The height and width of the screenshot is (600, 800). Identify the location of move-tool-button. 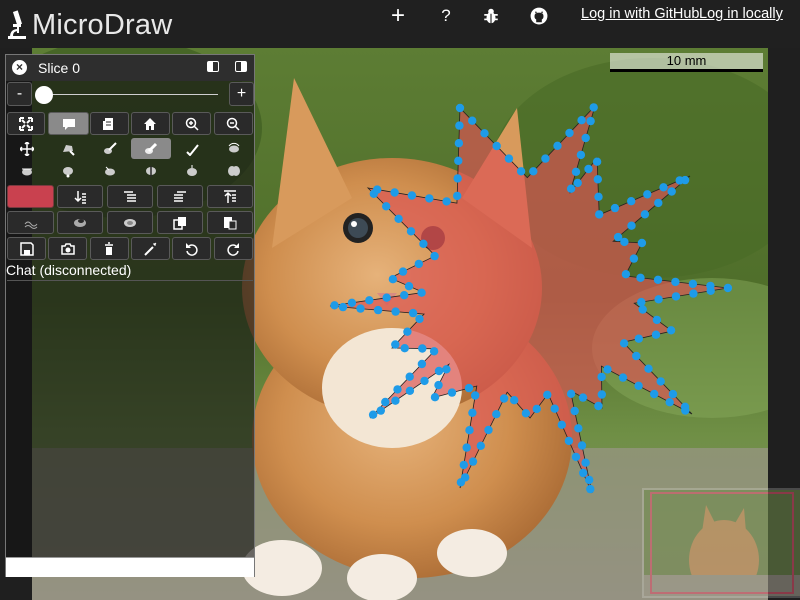
(27, 148).